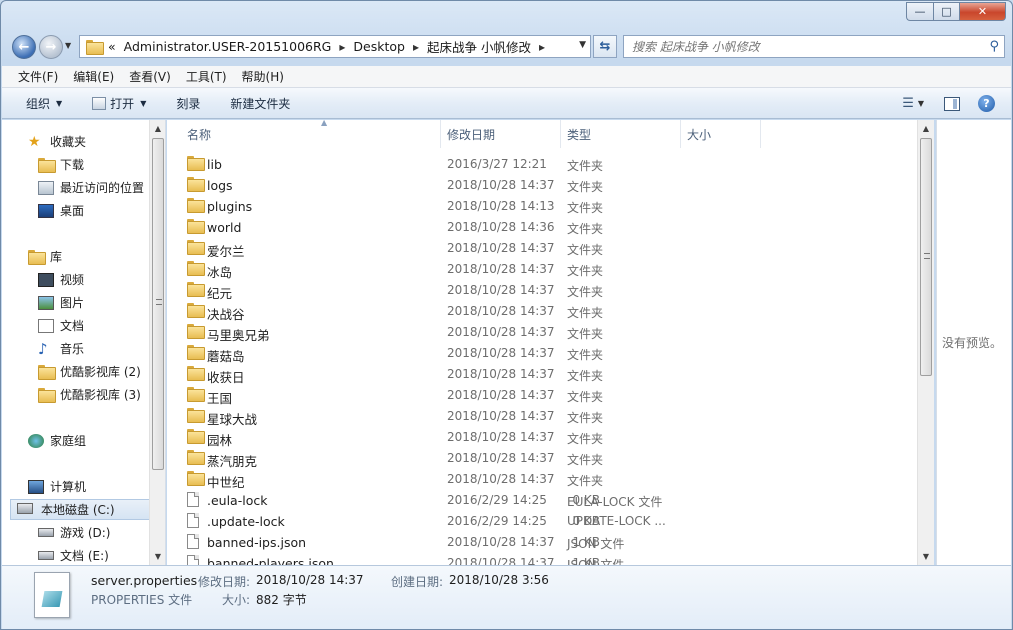  What do you see at coordinates (501, 134) in the screenshot?
I see `column-header-modified: 修改日期` at bounding box center [501, 134].